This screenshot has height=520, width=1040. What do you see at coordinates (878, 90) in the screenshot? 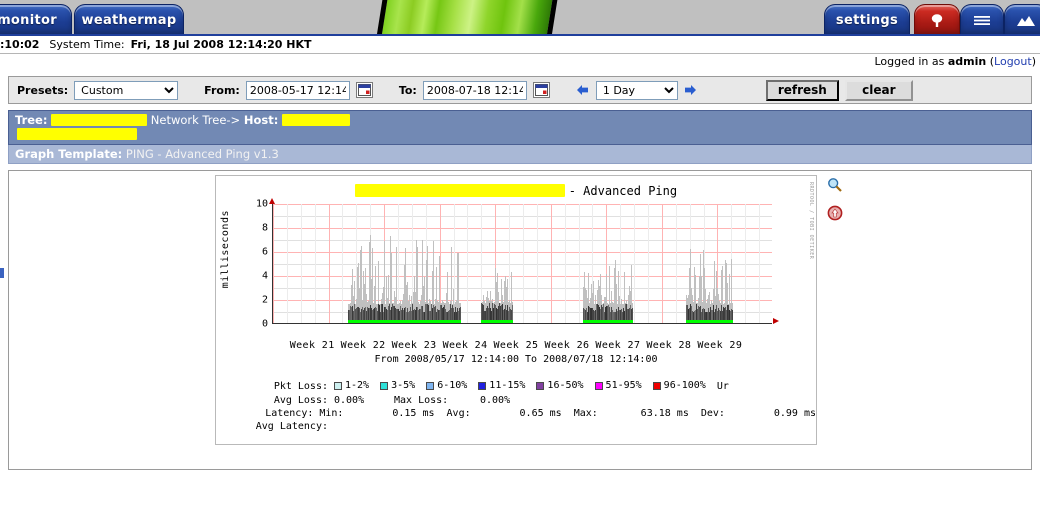
I see `clear-button: clear` at bounding box center [878, 90].